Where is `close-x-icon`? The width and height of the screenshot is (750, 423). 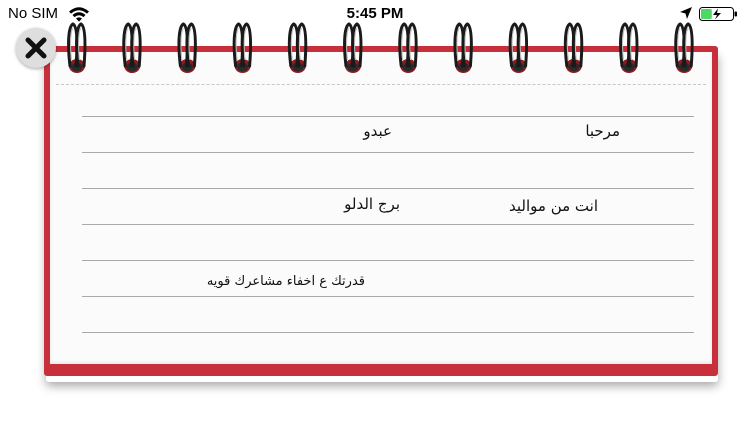
close-x-icon is located at coordinates (36, 48).